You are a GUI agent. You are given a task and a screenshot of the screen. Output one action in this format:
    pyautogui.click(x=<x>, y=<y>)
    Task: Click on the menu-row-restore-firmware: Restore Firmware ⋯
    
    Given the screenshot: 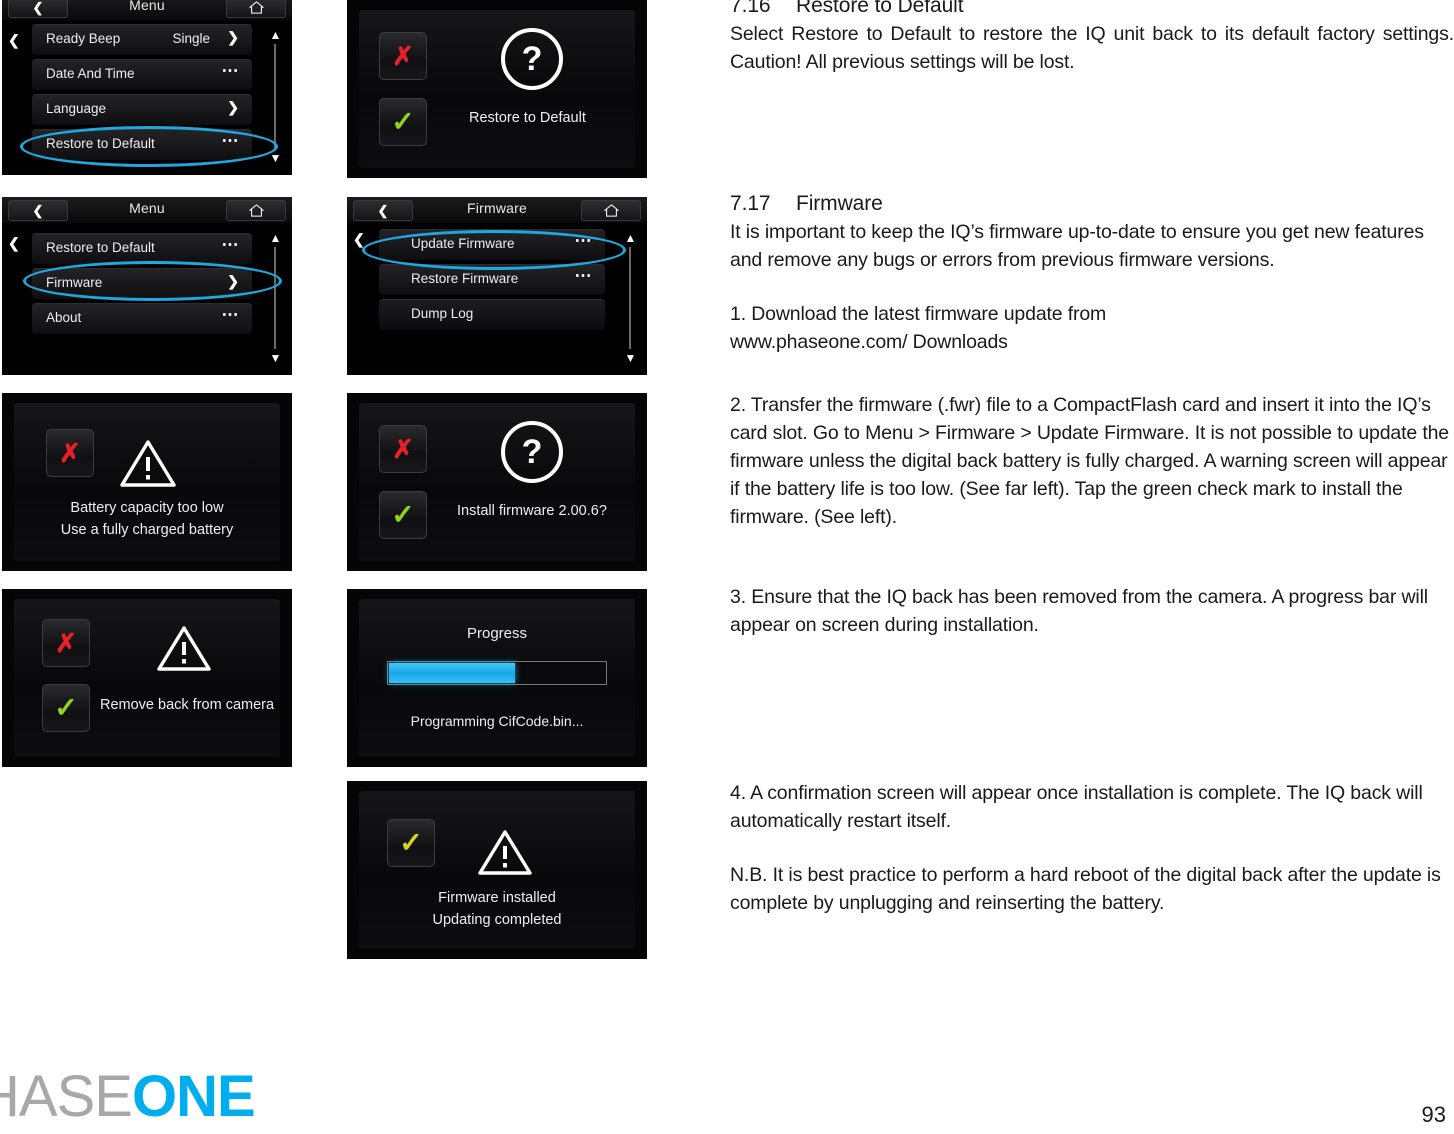 What is the action you would take?
    pyautogui.click(x=492, y=279)
    